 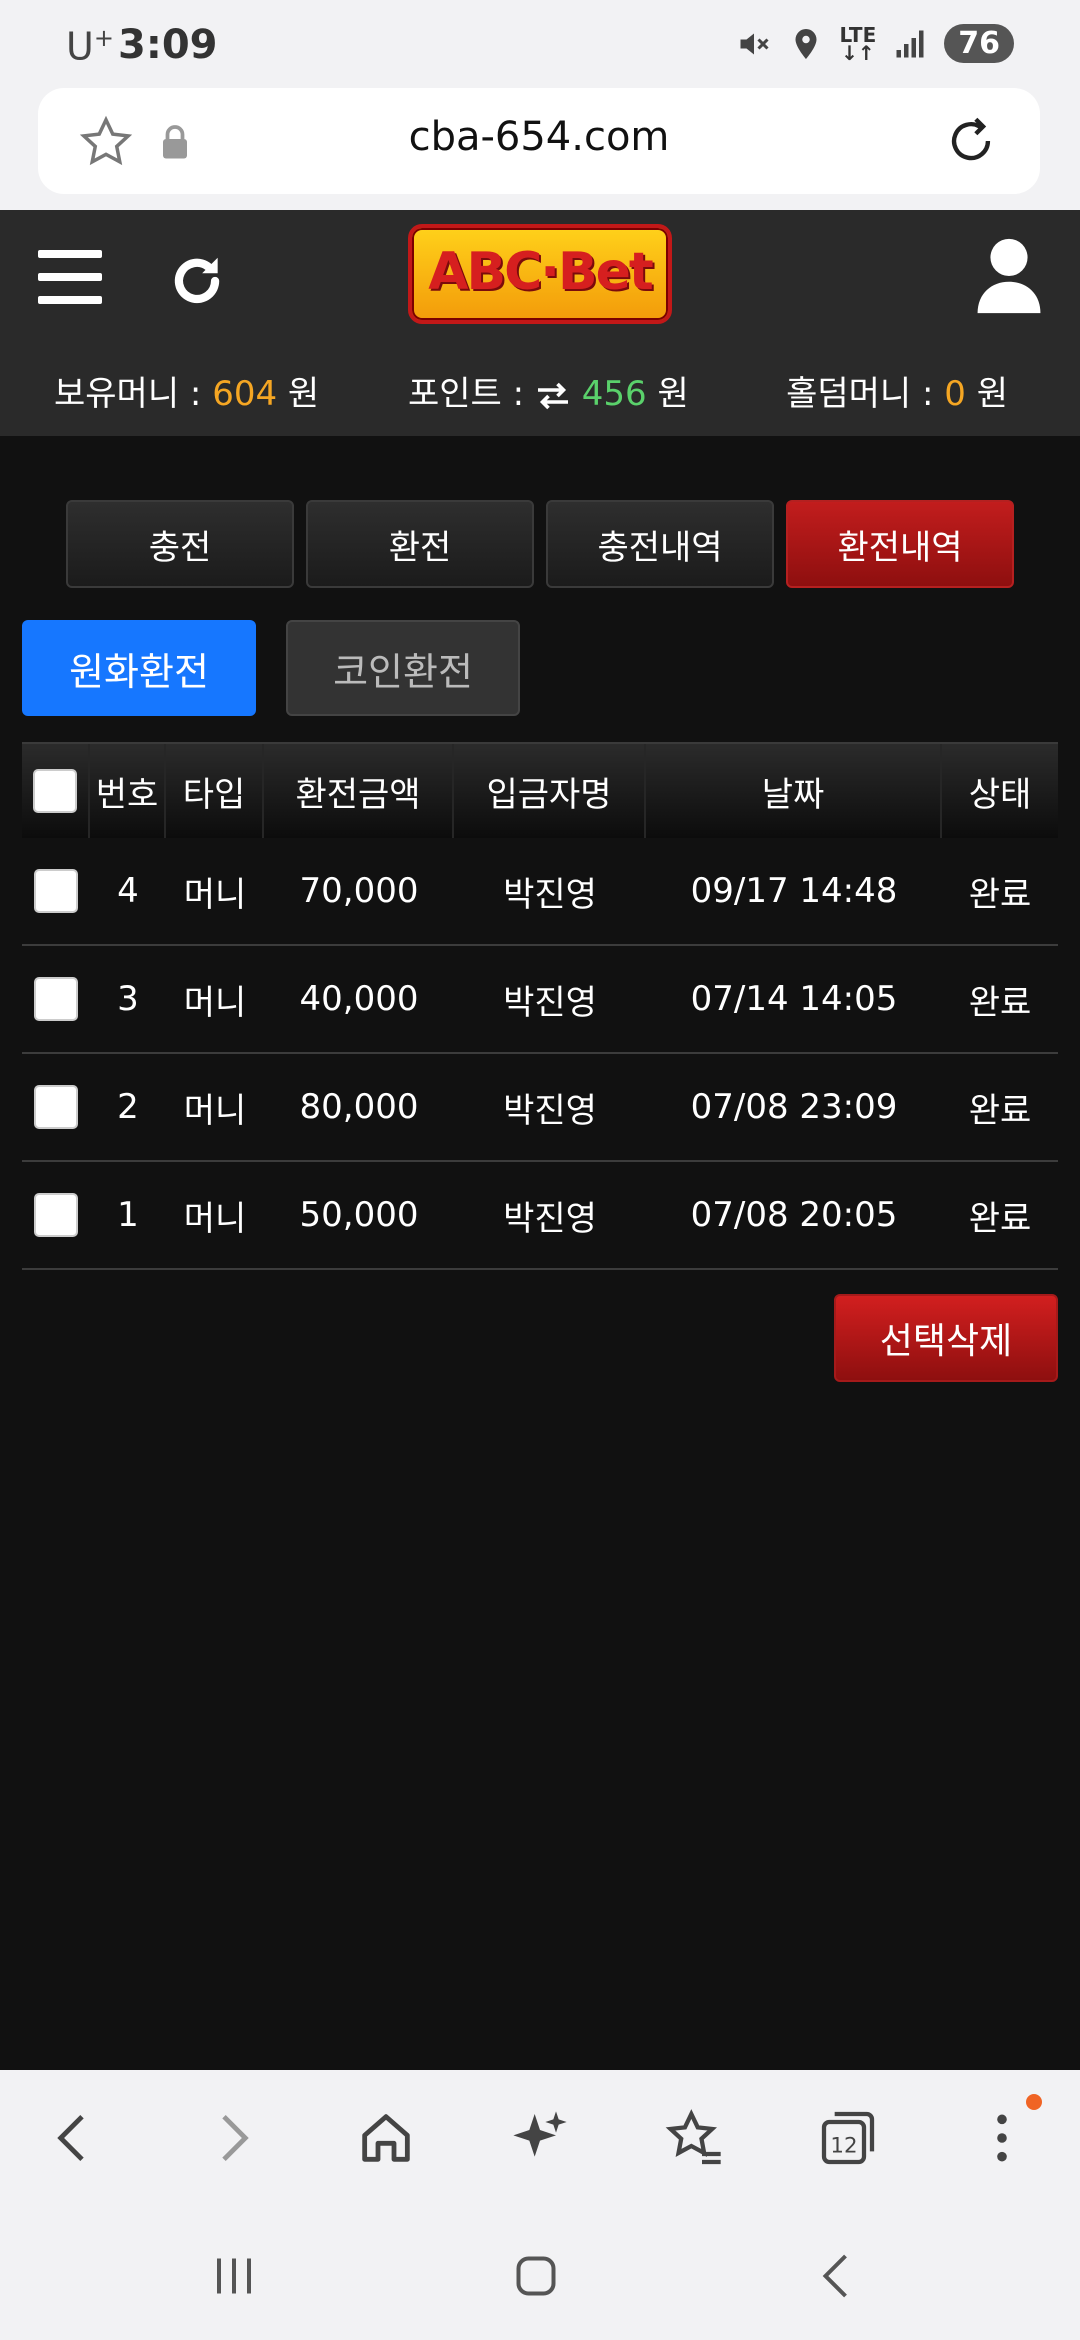 I want to click on tab-deposit: 충전, so click(x=180, y=544).